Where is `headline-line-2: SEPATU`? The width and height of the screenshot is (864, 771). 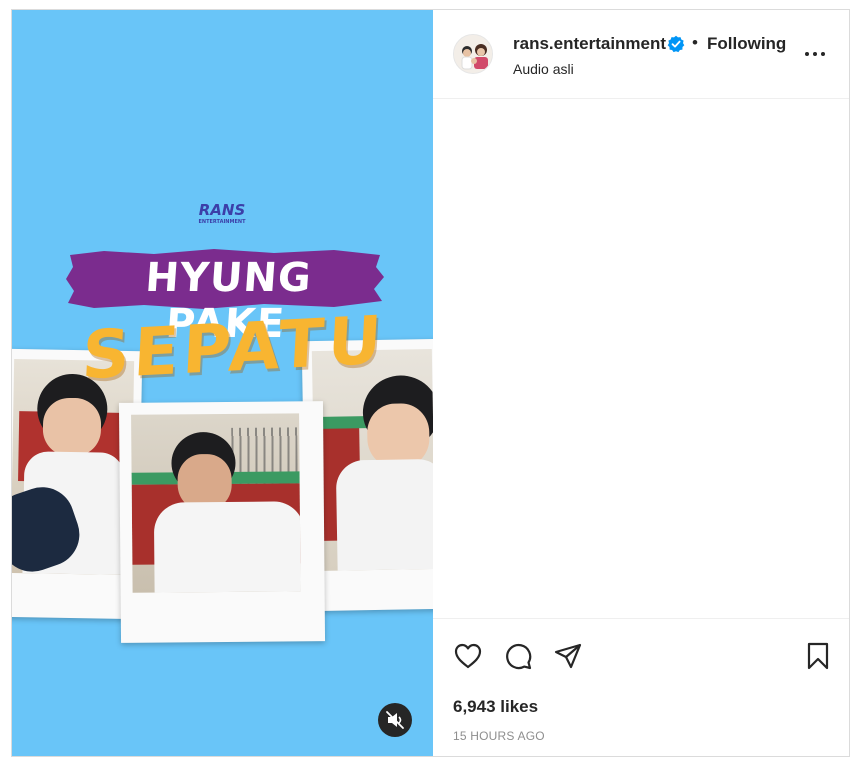 headline-line-2: SEPATU is located at coordinates (234, 348).